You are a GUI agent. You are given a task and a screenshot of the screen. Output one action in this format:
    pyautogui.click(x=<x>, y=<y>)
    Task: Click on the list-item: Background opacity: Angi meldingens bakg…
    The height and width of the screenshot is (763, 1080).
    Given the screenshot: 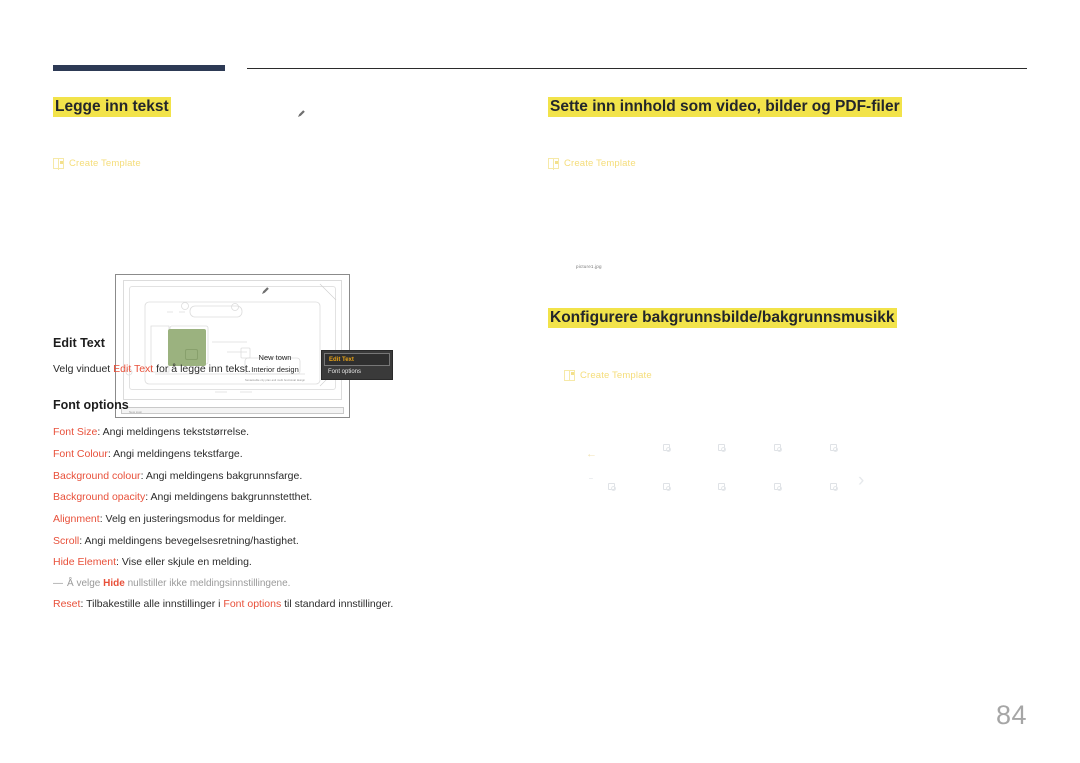 What is the action you would take?
    pyautogui.click(x=268, y=497)
    